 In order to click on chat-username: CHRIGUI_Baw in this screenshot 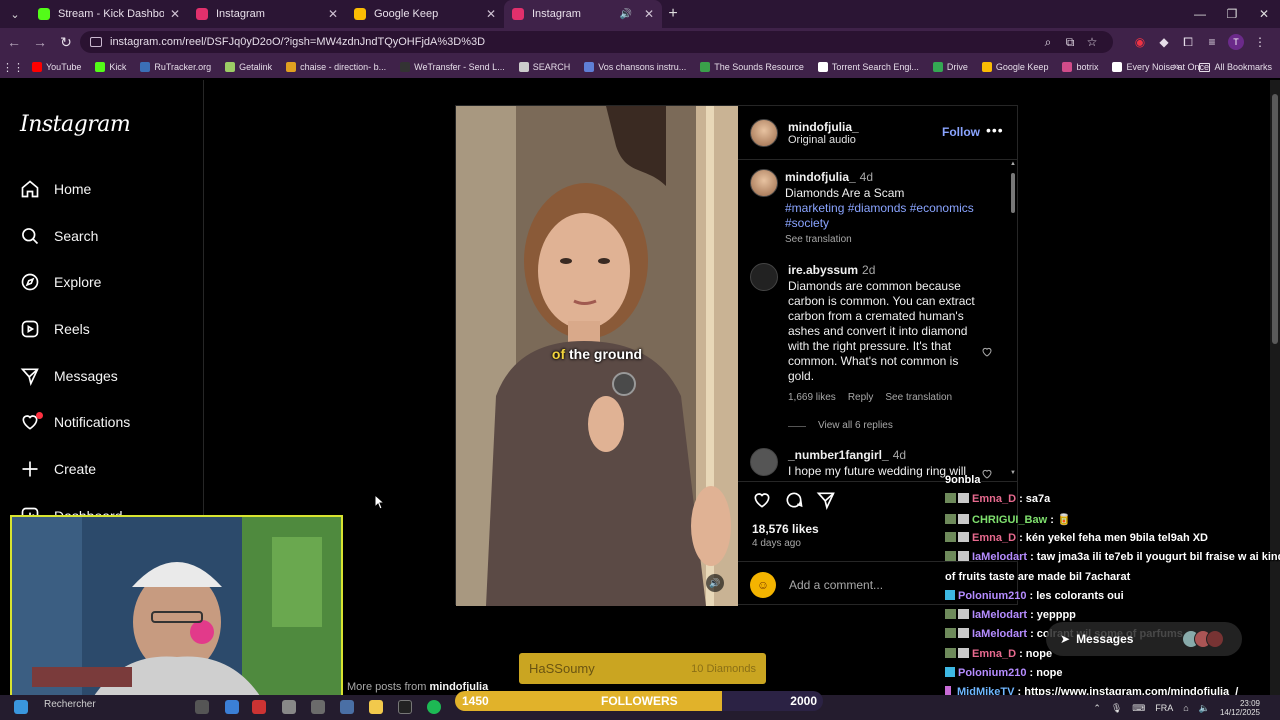, I will do `click(1009, 520)`.